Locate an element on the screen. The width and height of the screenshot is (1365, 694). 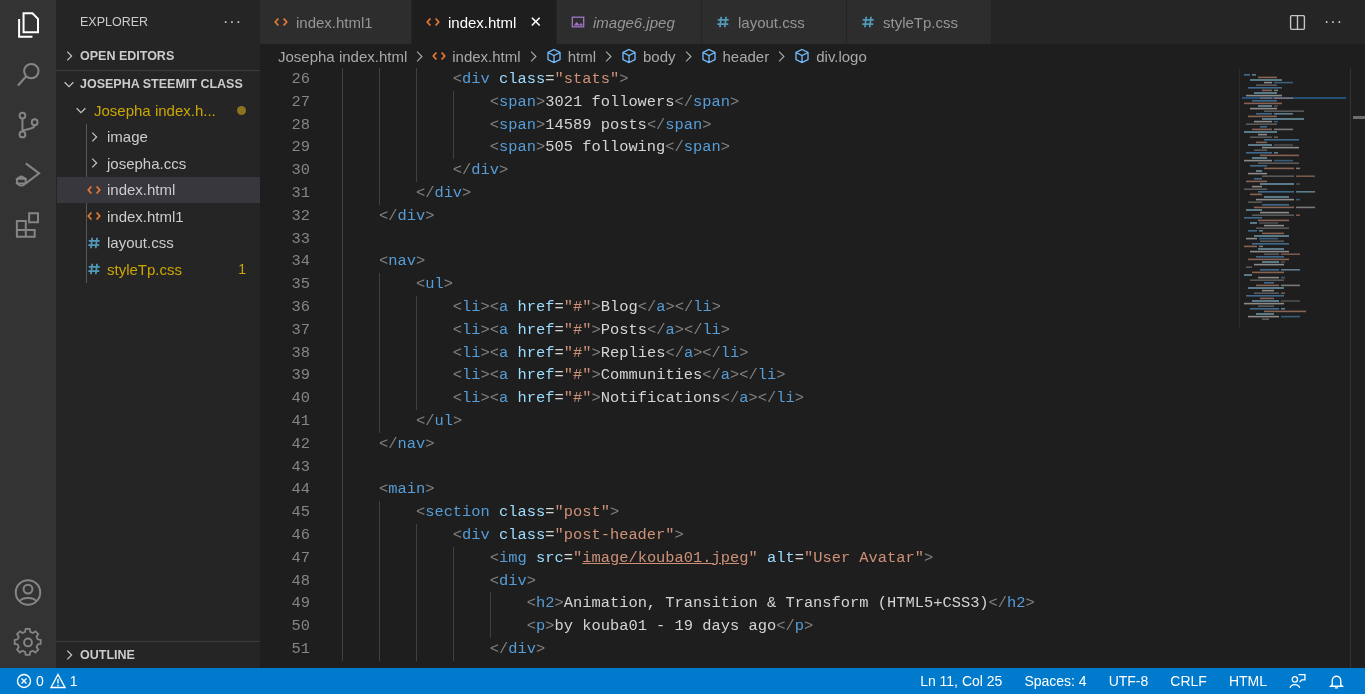
line-number: 47 is located at coordinates (300, 558).